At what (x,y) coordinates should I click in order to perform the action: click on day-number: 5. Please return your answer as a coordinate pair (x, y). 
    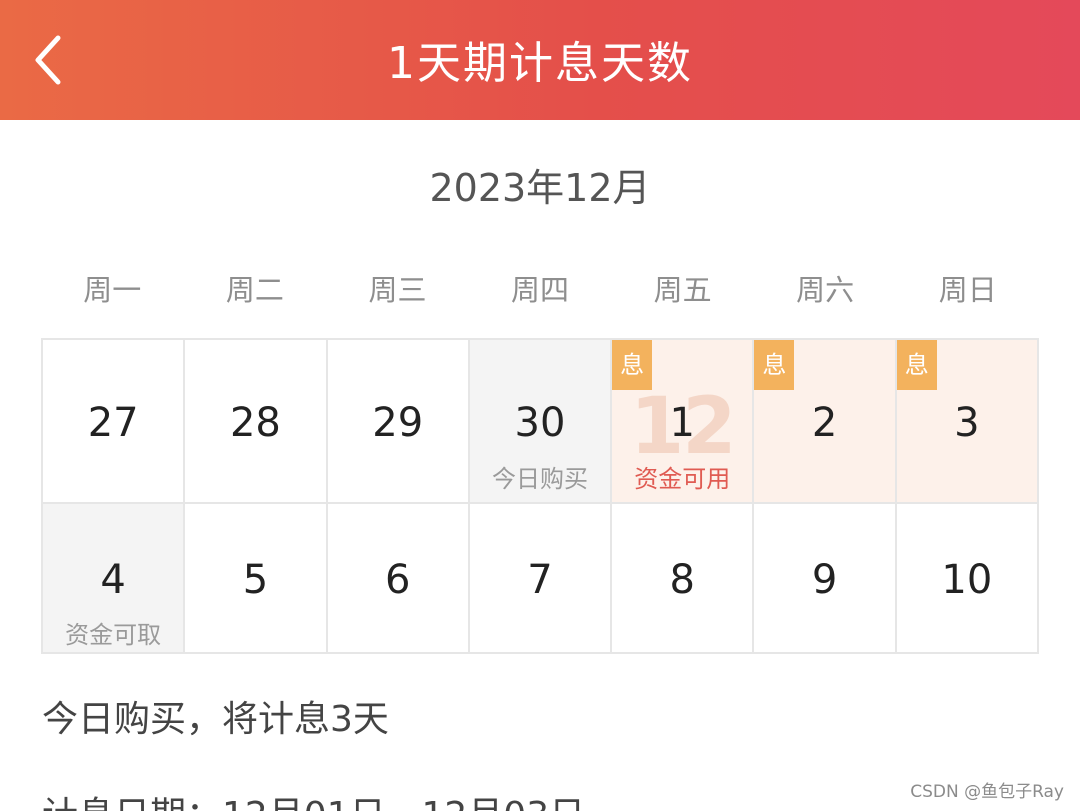
    Looking at the image, I should click on (255, 580).